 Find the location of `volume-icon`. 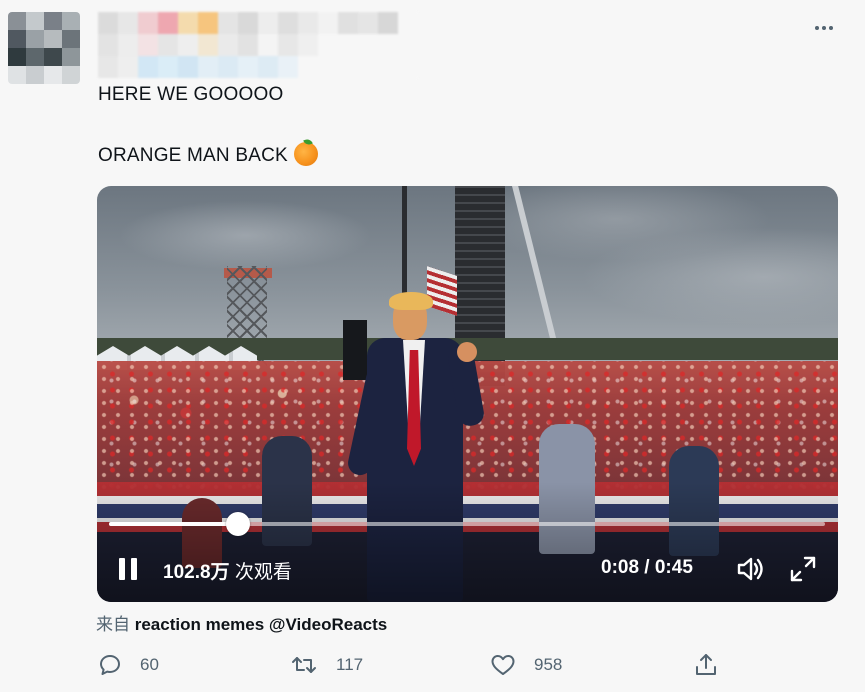

volume-icon is located at coordinates (751, 569).